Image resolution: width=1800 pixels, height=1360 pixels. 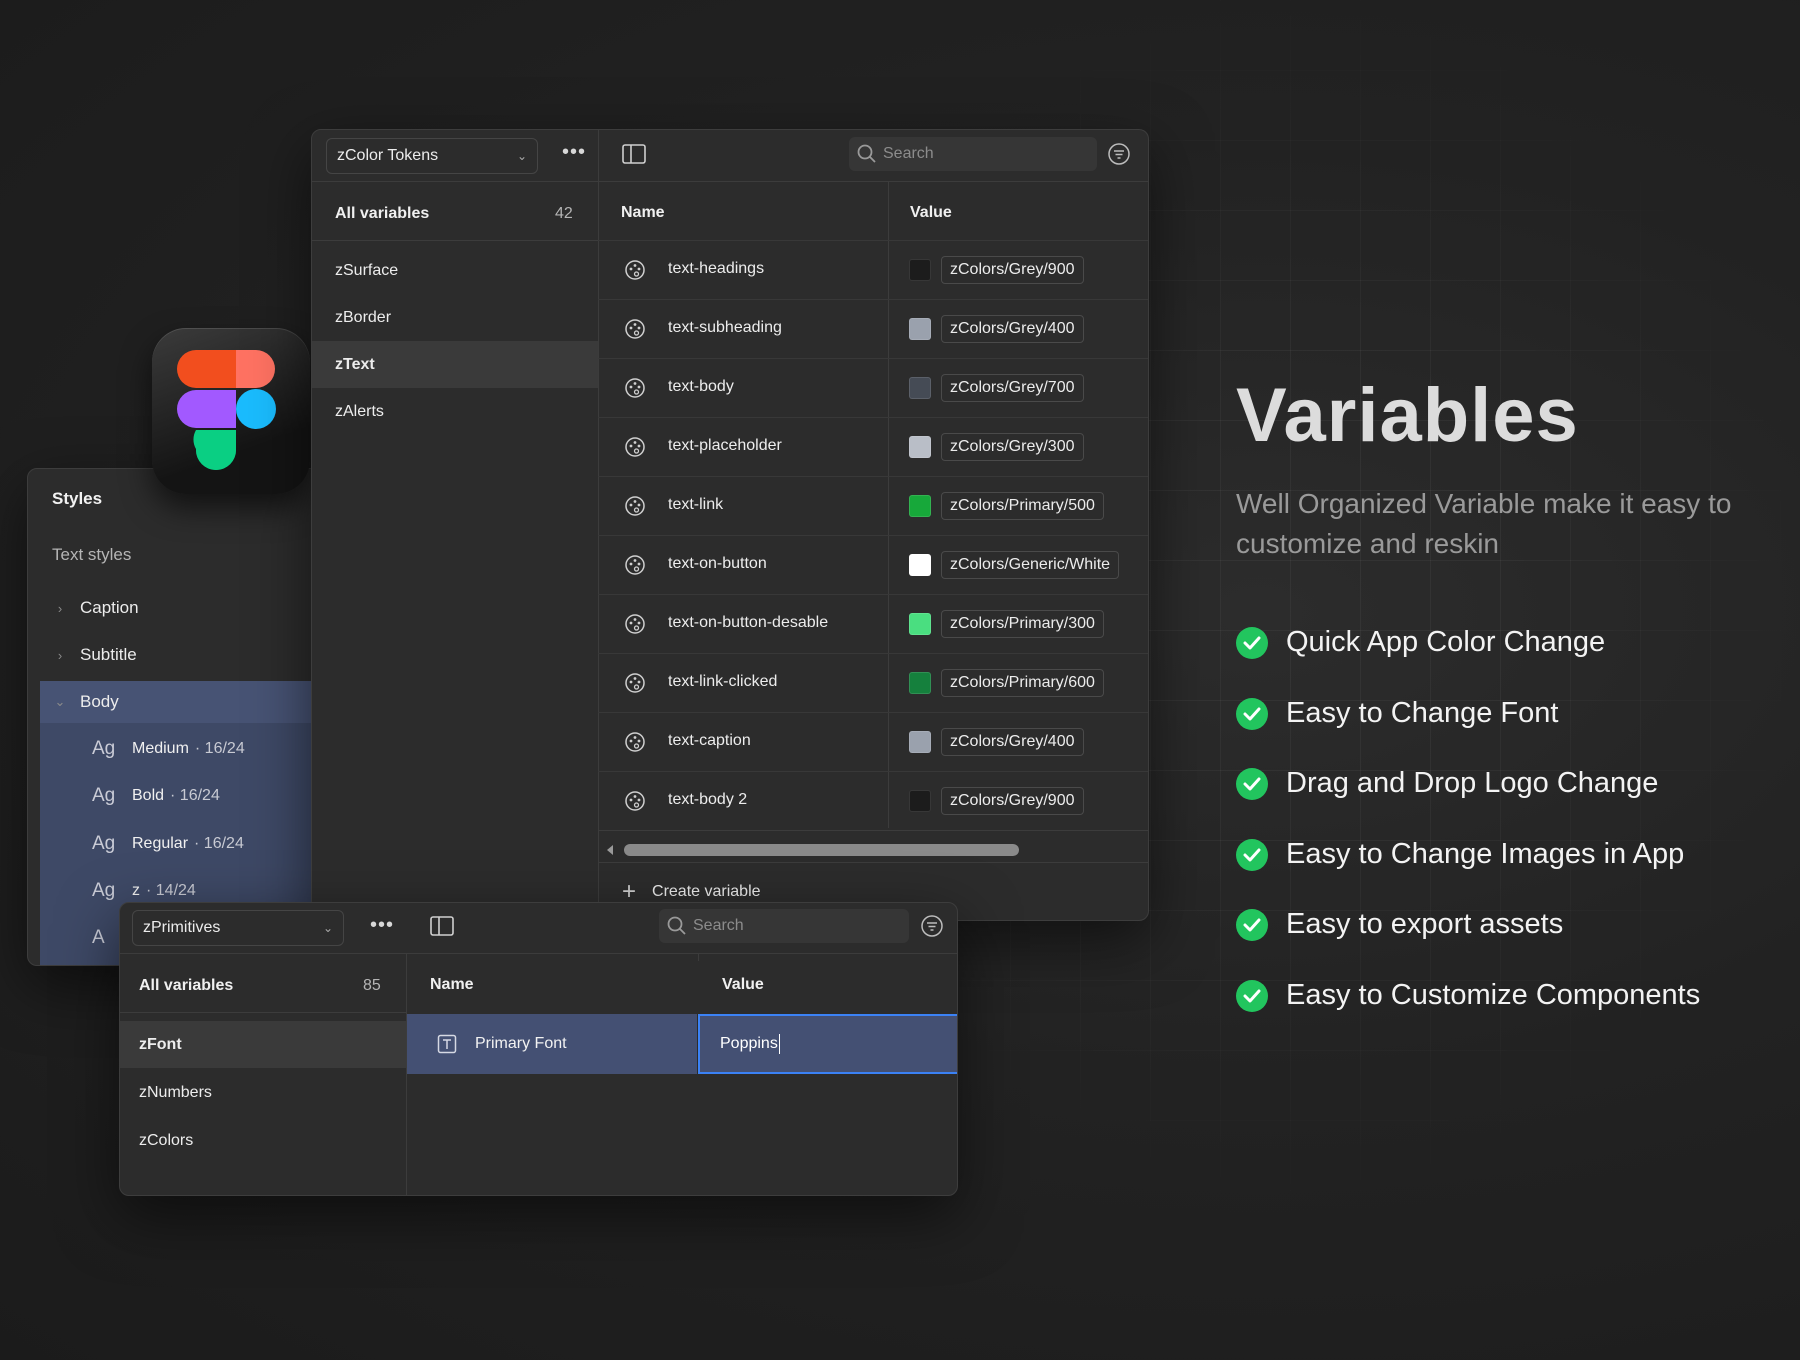 What do you see at coordinates (1460, 854) in the screenshot?
I see `feature-item: Easy to Change Images in App` at bounding box center [1460, 854].